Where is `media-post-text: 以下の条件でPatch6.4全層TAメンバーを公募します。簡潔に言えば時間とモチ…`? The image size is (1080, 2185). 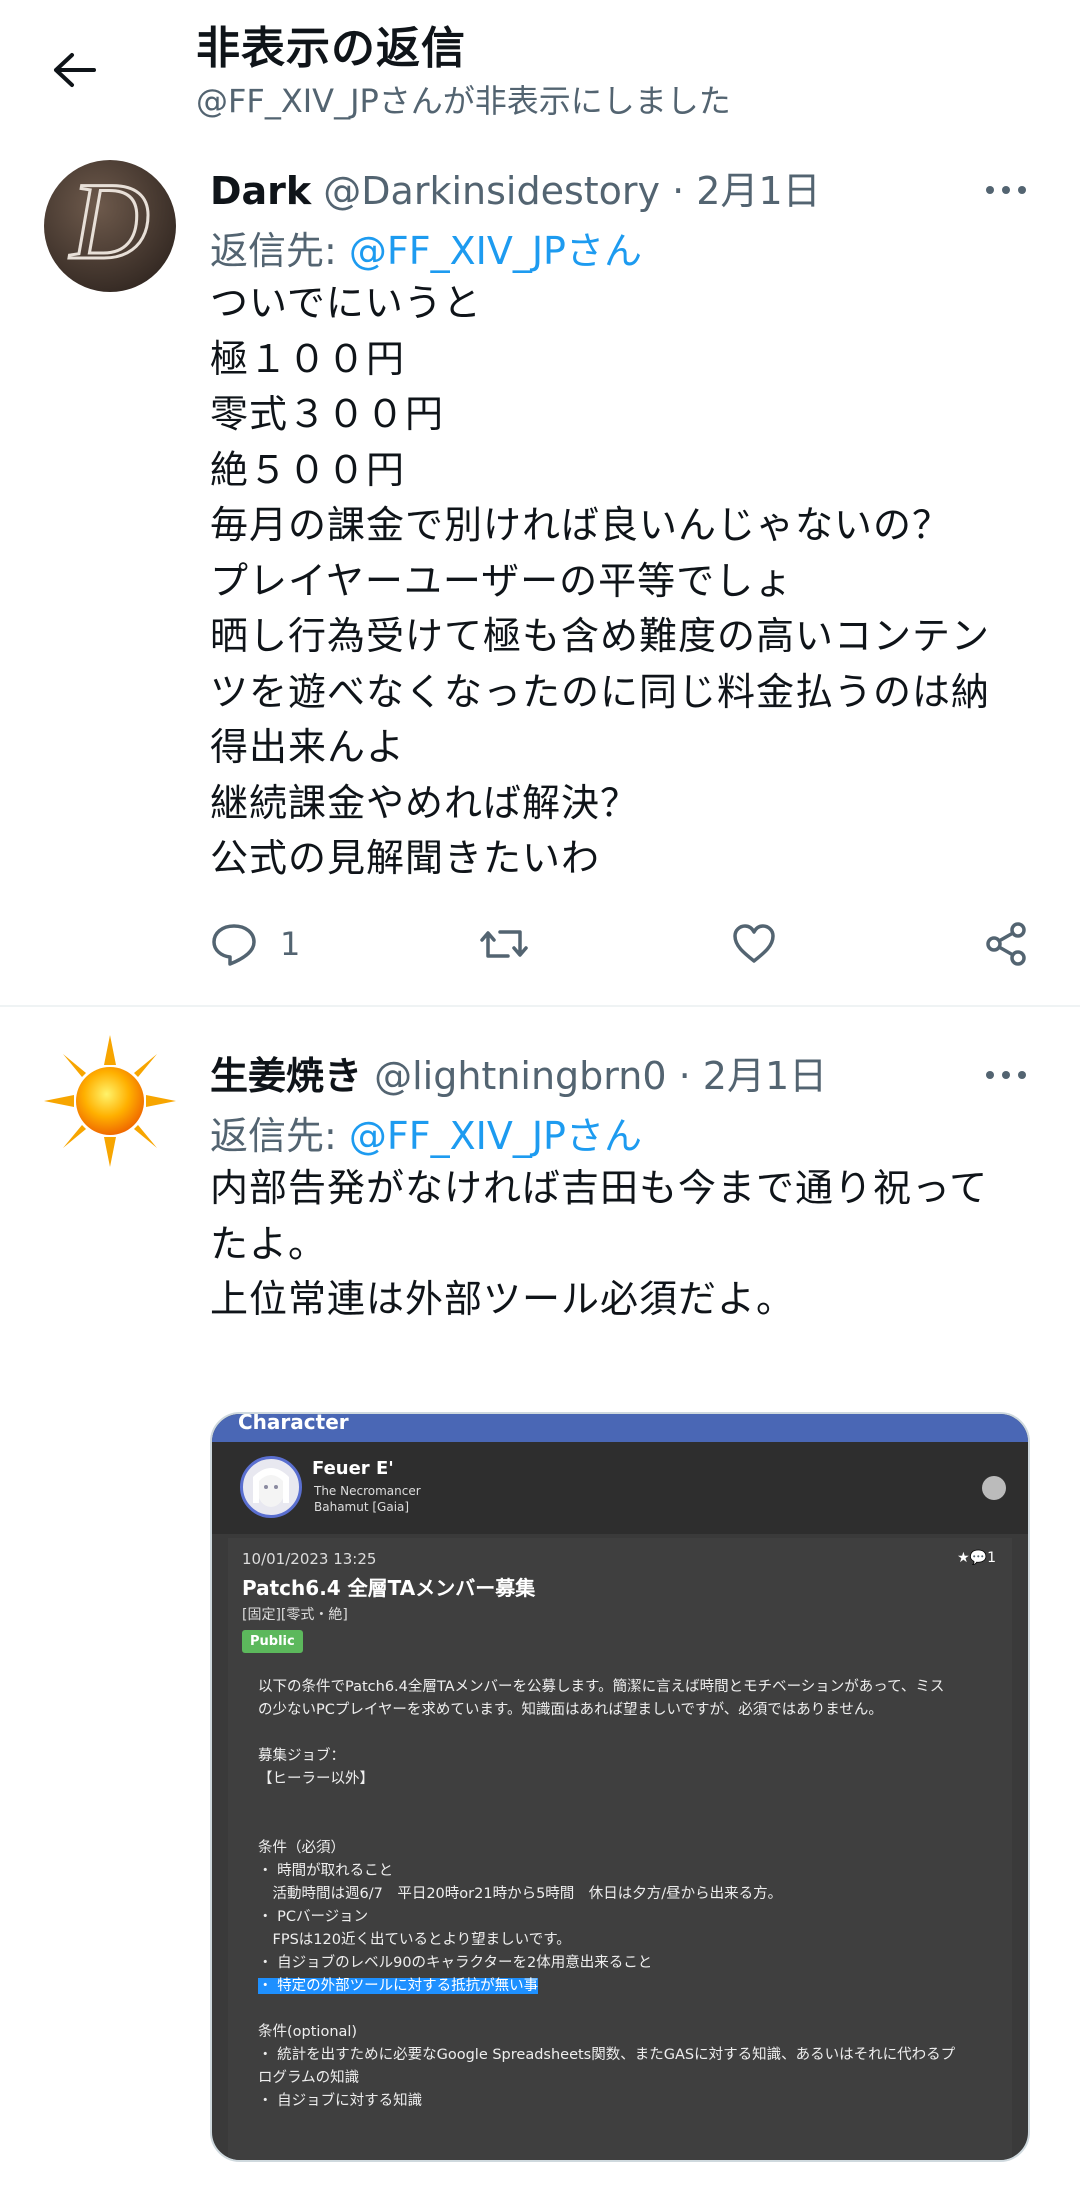 media-post-text: 以下の条件でPatch6.4全層TAメンバーを公募します。簡潔に言えば時間とモチ… is located at coordinates (606, 1894).